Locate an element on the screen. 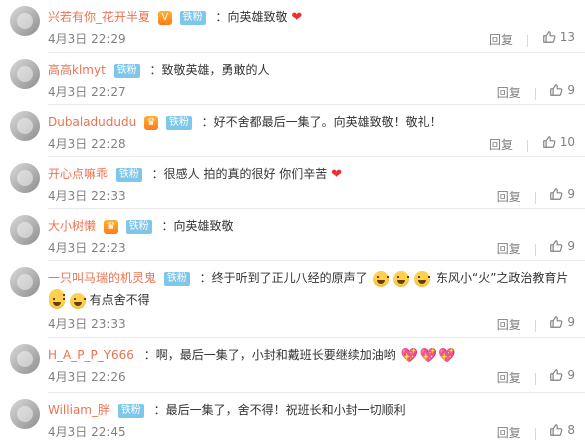 The height and width of the screenshot is (443, 585). comment-item: 高高klmyt 铁粉 ：致敬英雄，勇敢的人 4月3日 22:27 回复 9 is located at coordinates (292, 83).